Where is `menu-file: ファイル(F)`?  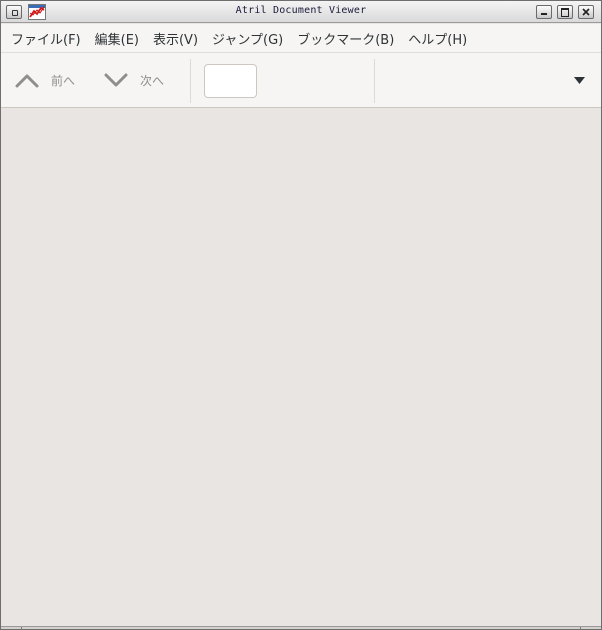 menu-file: ファイル(F) is located at coordinates (46, 38).